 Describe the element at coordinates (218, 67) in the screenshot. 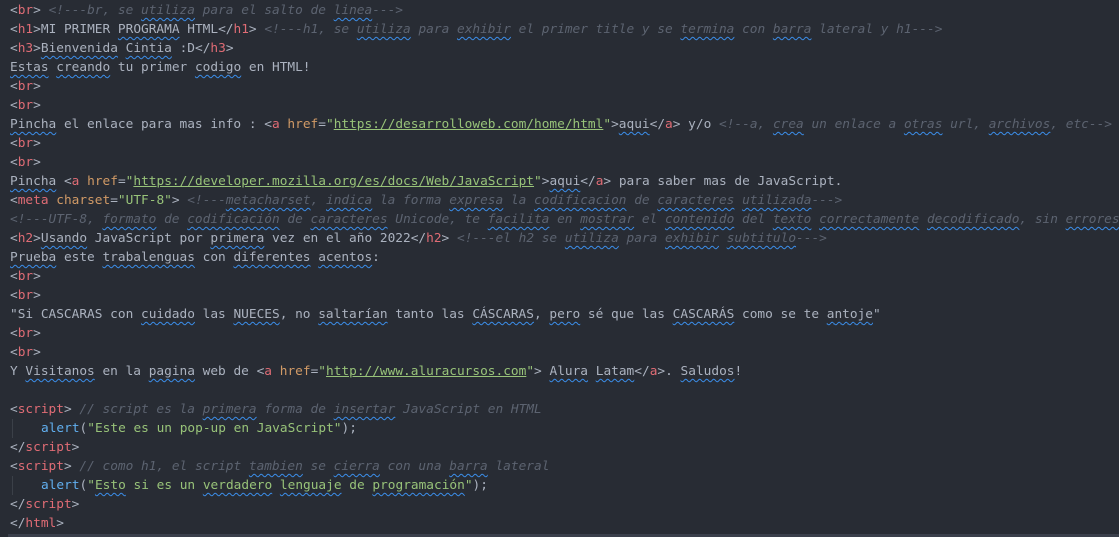

I see `text-misspelled: codigo` at that location.